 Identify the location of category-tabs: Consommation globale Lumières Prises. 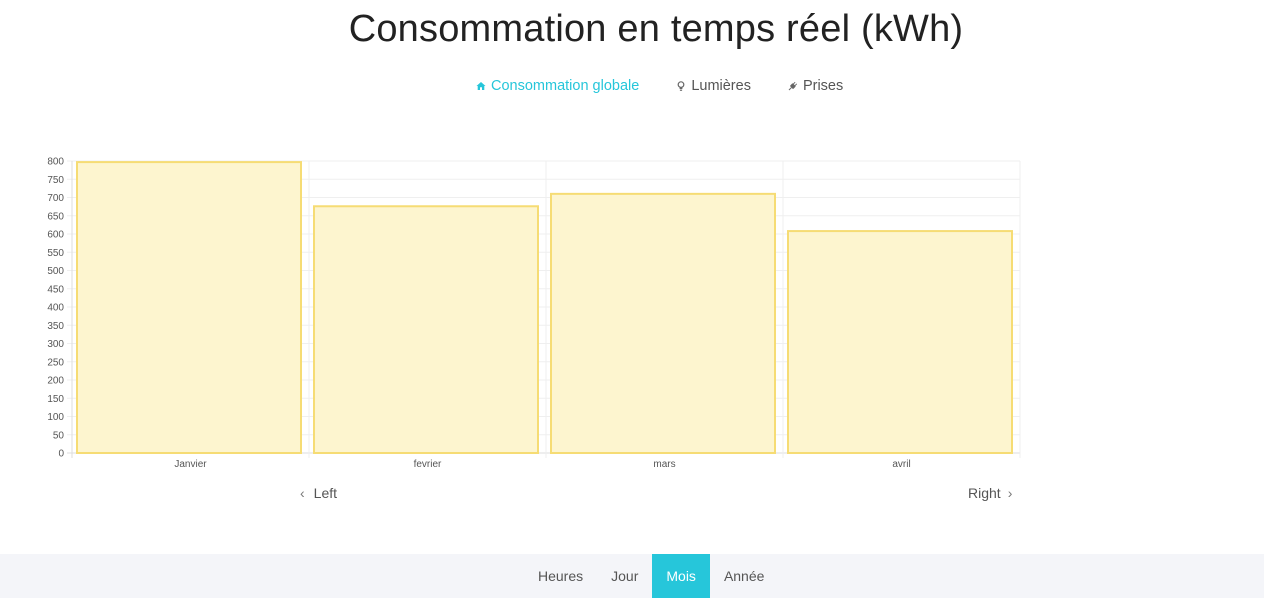
(677, 86).